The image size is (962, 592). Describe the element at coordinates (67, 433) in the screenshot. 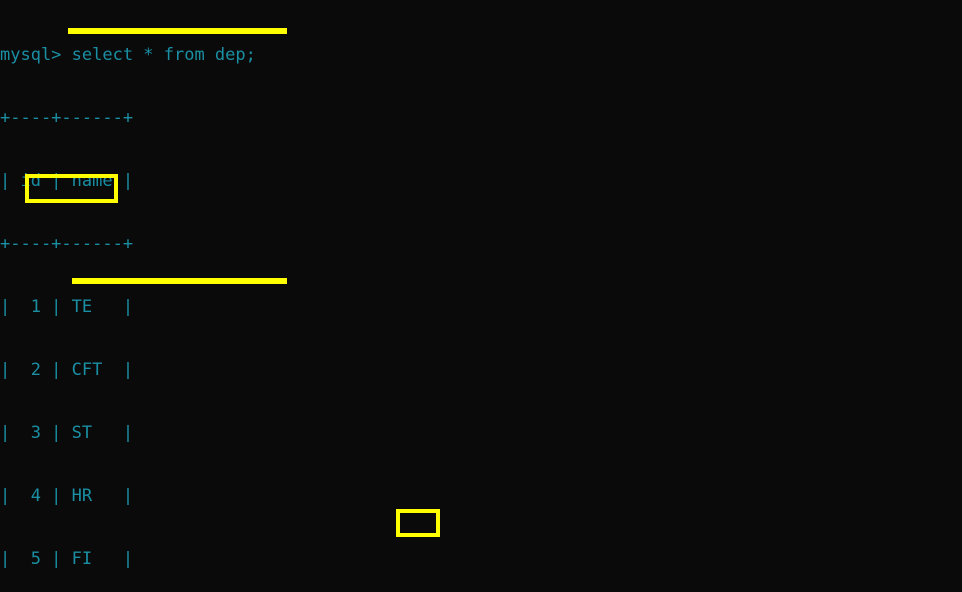

I see `terminal-line-dep-row-3: | 3 | ST |` at that location.